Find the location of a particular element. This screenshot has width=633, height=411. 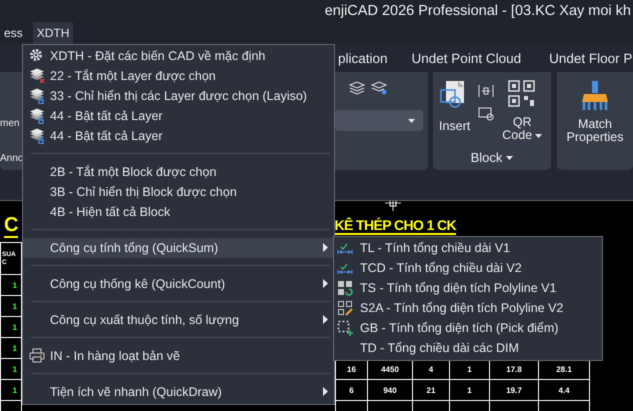

menu-item: S2A - Tính tổng diện tích Polyline V2 is located at coordinates (468, 308).